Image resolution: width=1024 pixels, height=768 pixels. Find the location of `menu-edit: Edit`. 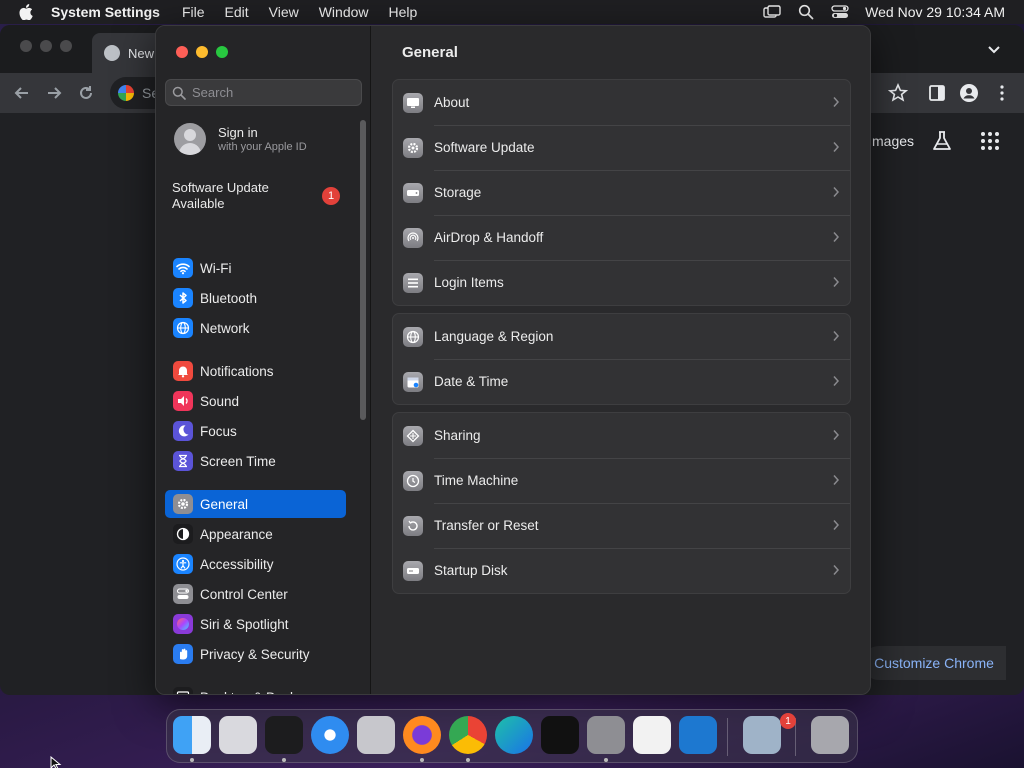

menu-edit: Edit is located at coordinates (237, 12).